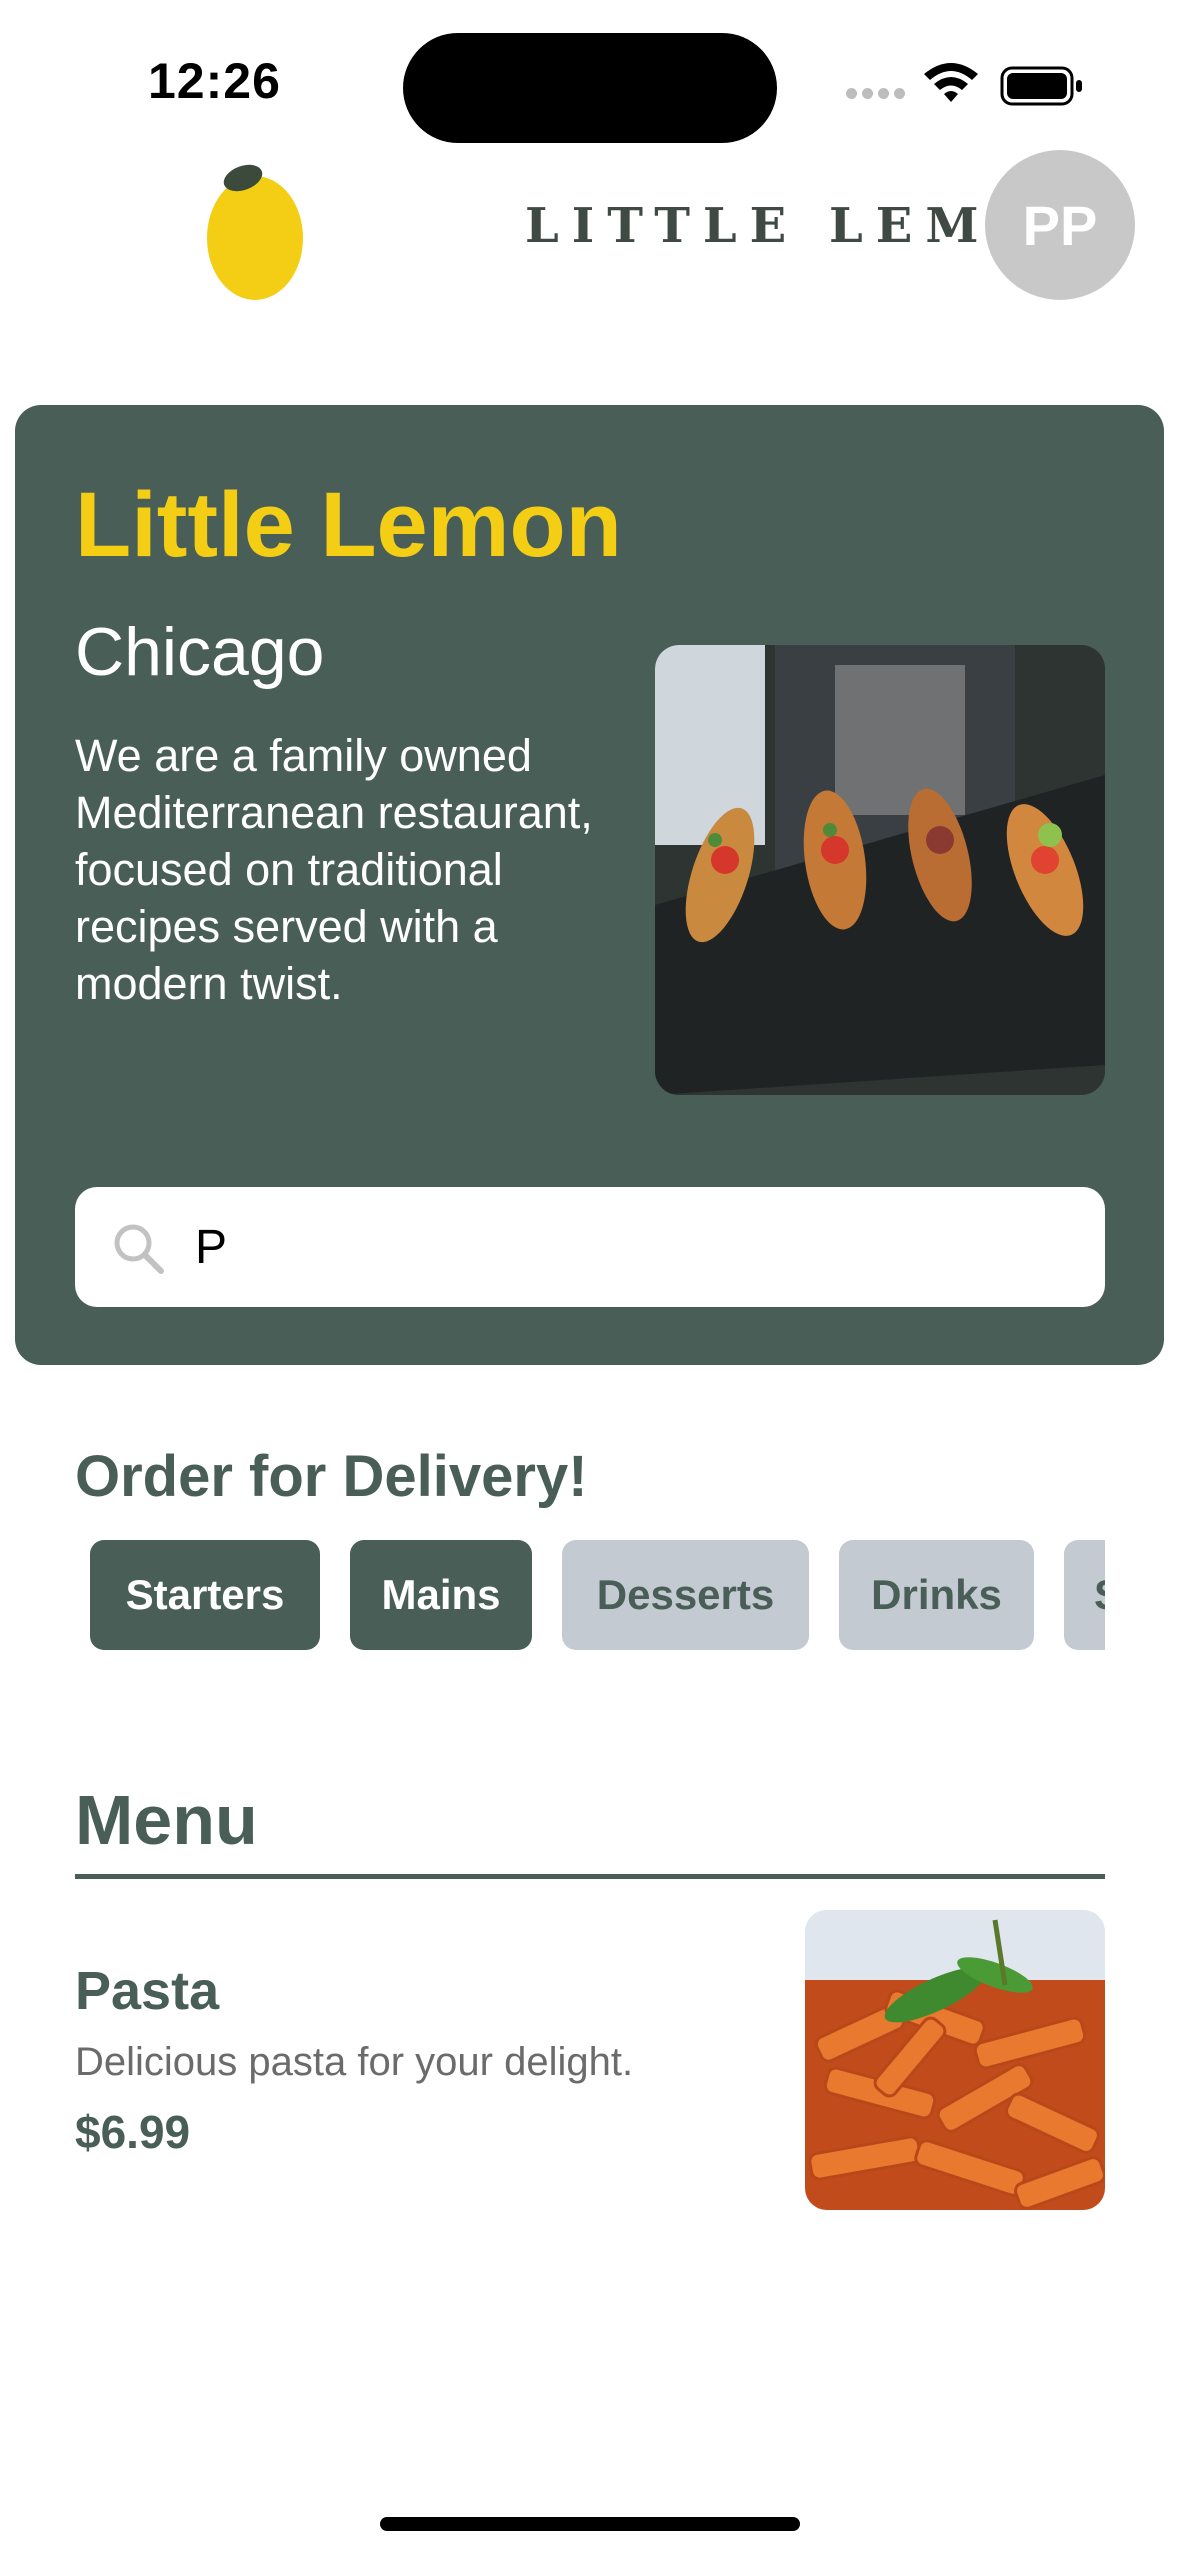 The height and width of the screenshot is (2556, 1179). I want to click on category-chips: Starters Mains Desserts Drinks Specials, so click(590, 1597).